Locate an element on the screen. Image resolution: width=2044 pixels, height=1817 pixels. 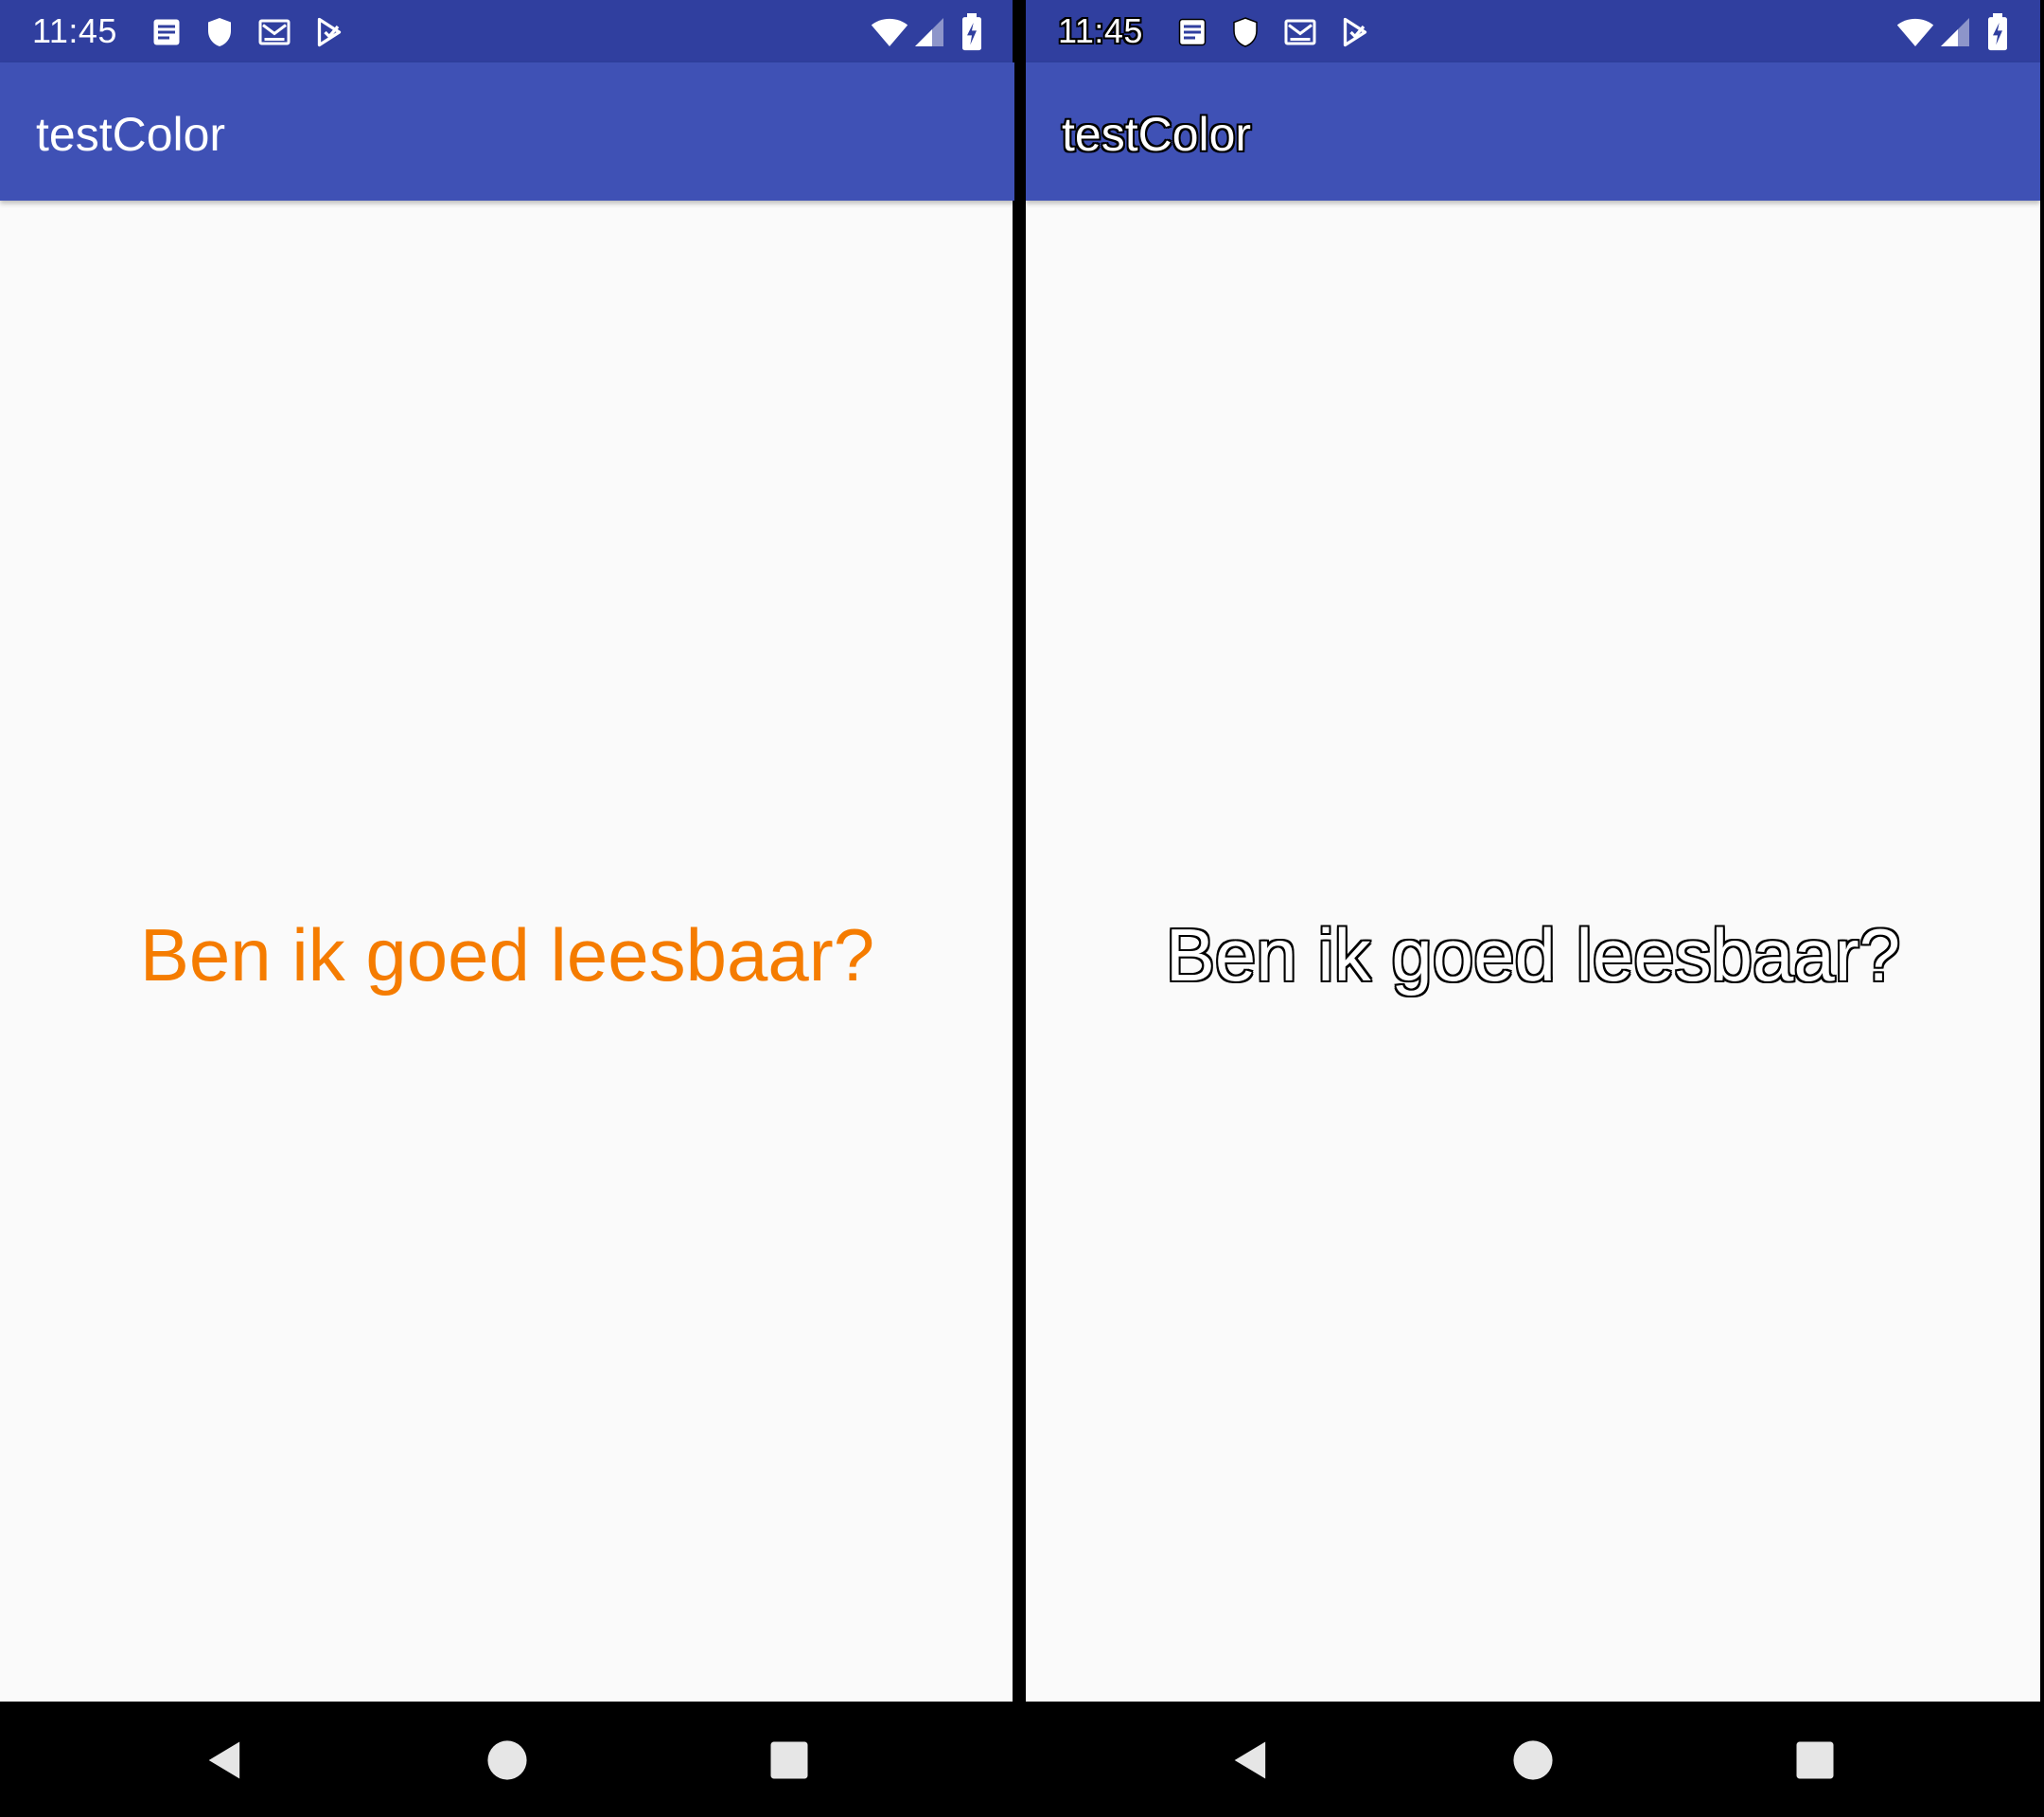
center-divider is located at coordinates (1017, 908).